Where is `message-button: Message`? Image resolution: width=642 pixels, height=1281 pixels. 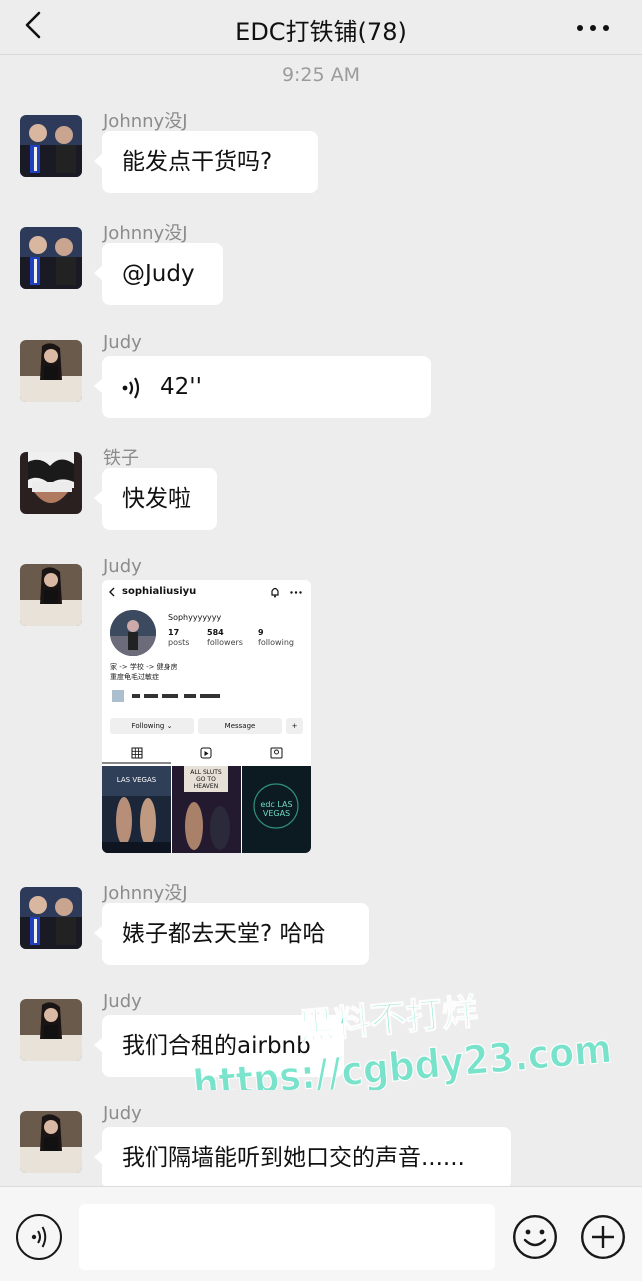
message-button: Message is located at coordinates (240, 726).